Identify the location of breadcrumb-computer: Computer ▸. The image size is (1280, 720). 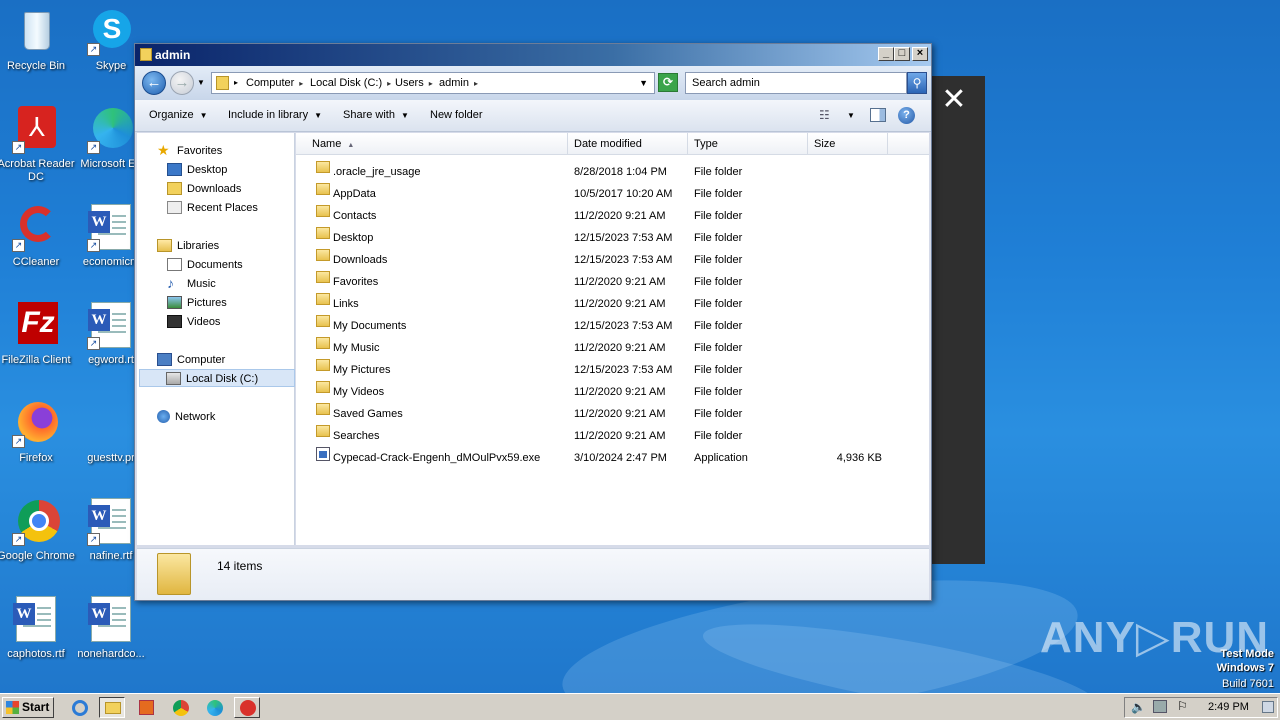
(274, 83).